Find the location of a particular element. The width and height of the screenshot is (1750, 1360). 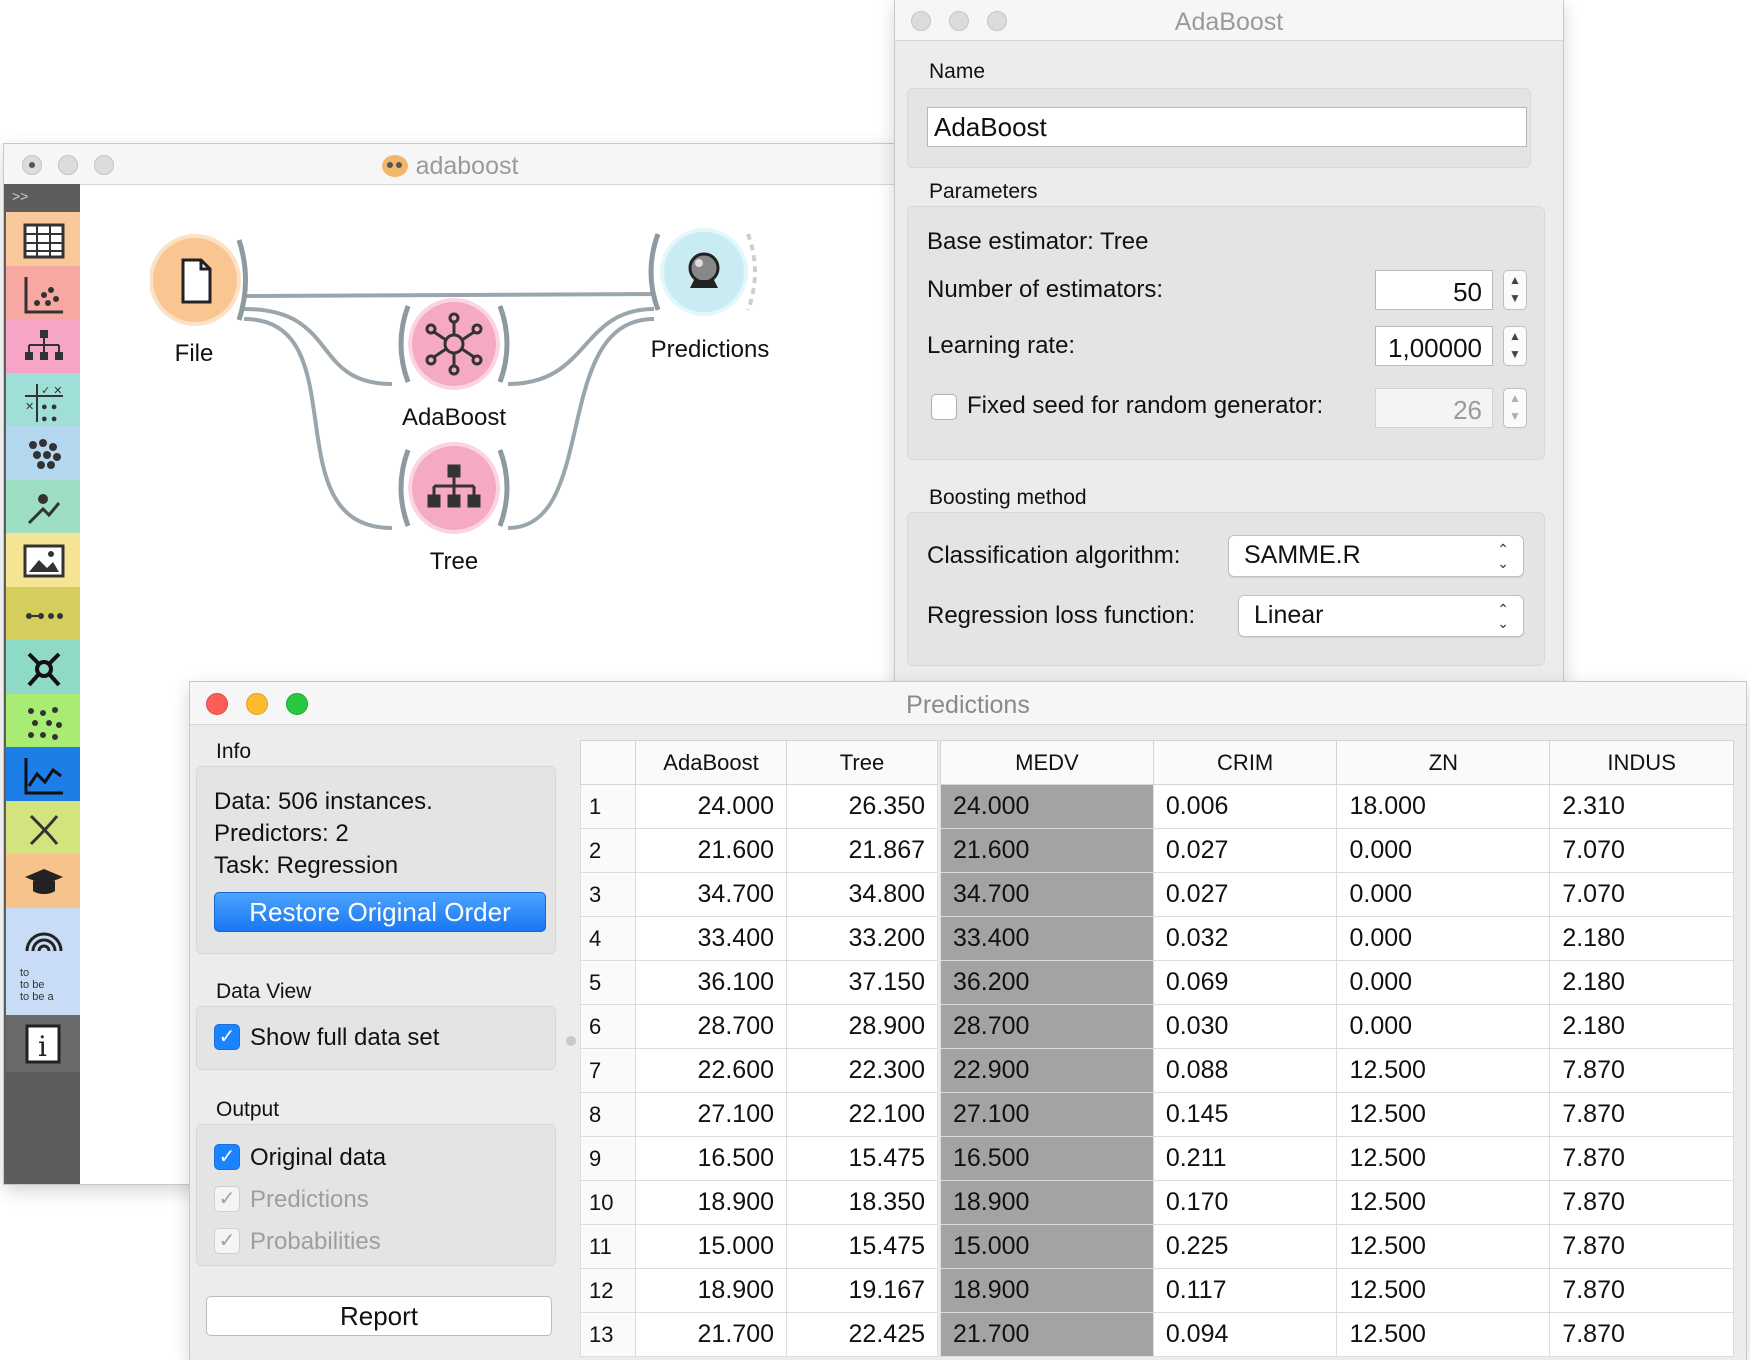

fixed-seed-spinbox: 26 is located at coordinates (1434, 408).